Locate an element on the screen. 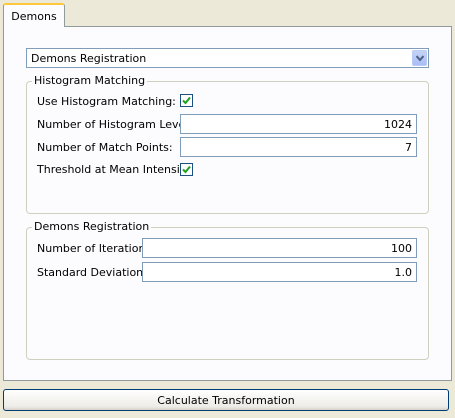 The image size is (455, 418). iterations-label: Number of Iterations: is located at coordinates (96, 248).